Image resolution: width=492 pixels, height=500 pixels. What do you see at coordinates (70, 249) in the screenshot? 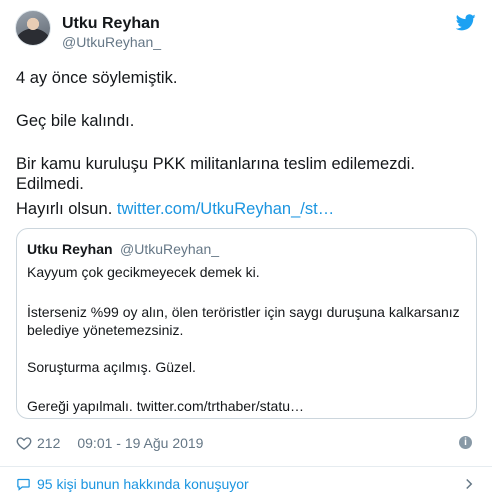
I see `quoted-display-name: Utku Reyhan` at bounding box center [70, 249].